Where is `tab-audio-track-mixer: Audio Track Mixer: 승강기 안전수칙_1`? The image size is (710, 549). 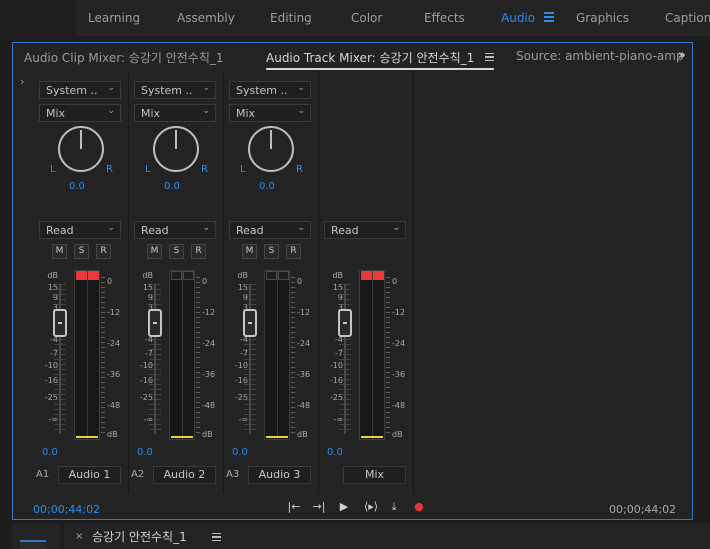
tab-audio-track-mixer: Audio Track Mixer: 승강기 안전수칙_1 is located at coordinates (370, 57).